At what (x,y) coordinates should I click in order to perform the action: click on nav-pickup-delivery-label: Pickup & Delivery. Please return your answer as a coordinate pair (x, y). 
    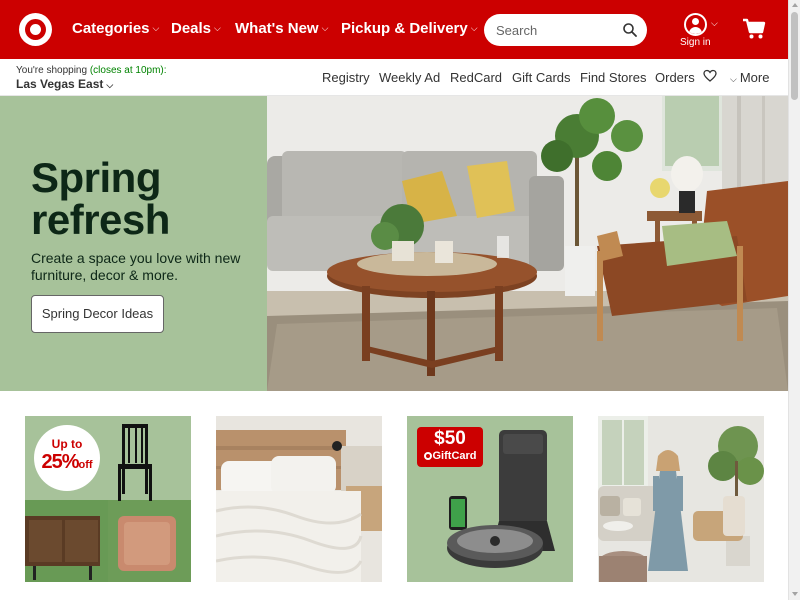
    Looking at the image, I should click on (404, 28).